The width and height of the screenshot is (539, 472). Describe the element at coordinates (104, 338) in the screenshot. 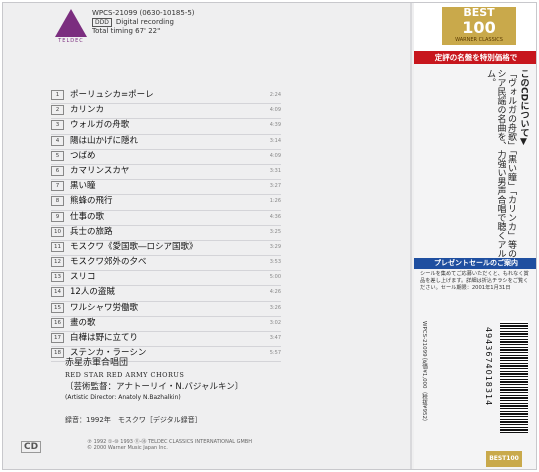

I see `track-title: 白樺は野に立てり` at that location.